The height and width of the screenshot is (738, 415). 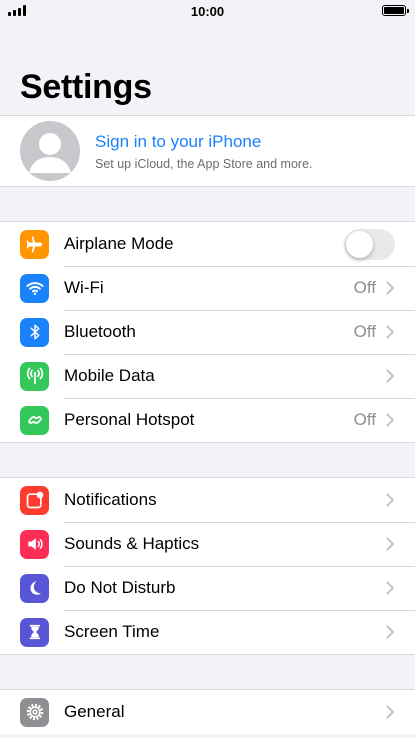 What do you see at coordinates (34, 588) in the screenshot?
I see `moon-icon` at bounding box center [34, 588].